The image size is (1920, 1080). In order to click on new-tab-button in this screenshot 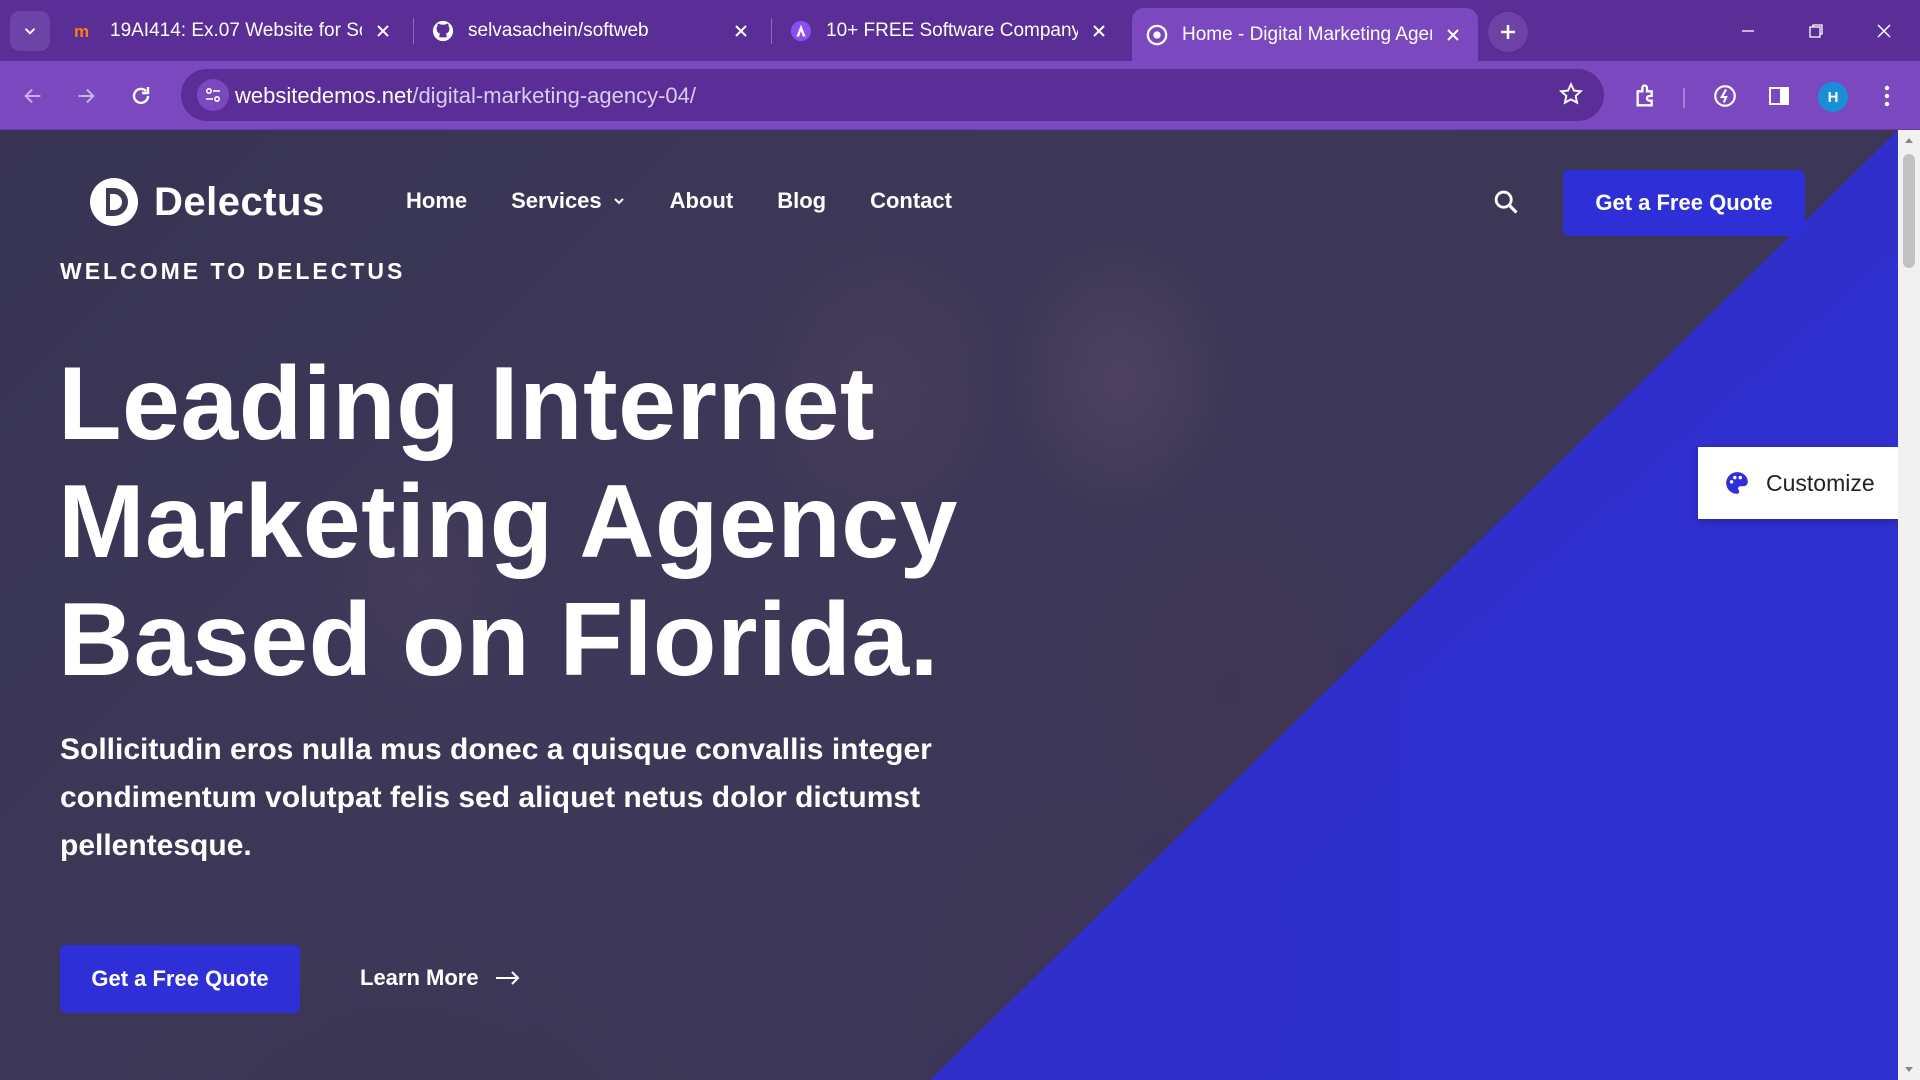, I will do `click(1508, 32)`.